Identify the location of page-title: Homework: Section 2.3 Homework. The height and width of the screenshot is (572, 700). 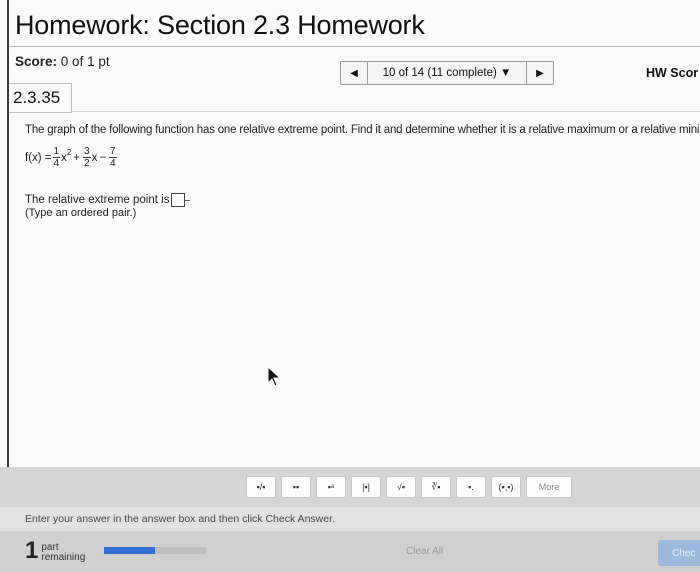
(220, 25).